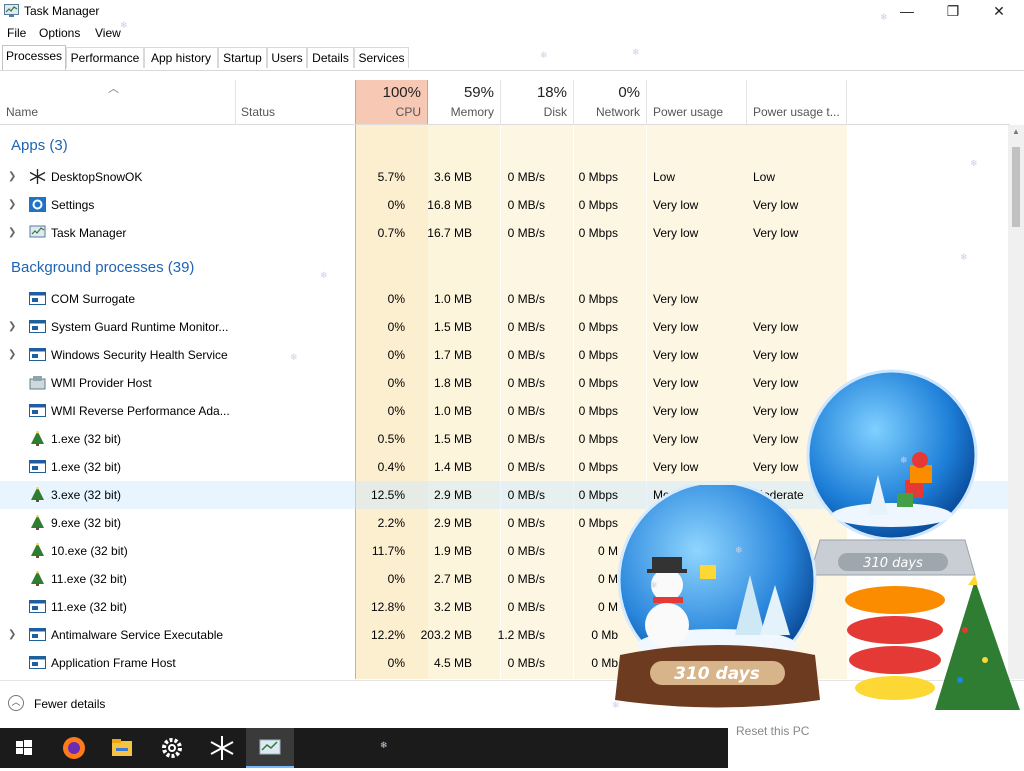 This screenshot has height=771, width=1024. Describe the element at coordinates (24, 748) in the screenshot. I see `windows-start-icon` at that location.